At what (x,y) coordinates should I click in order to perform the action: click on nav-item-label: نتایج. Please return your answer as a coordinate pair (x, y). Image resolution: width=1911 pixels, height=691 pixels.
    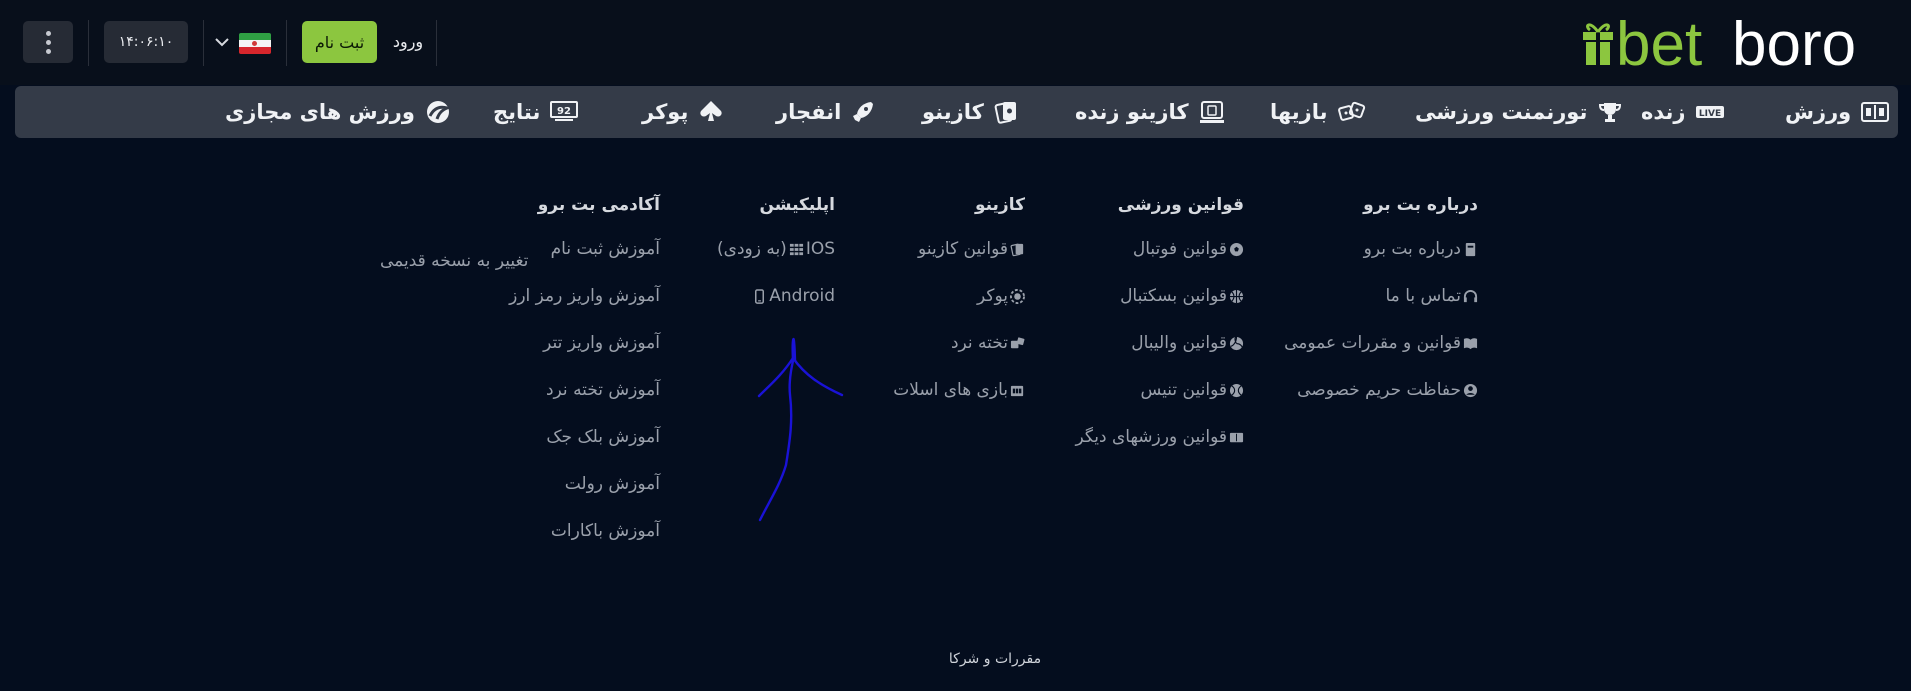
    Looking at the image, I should click on (517, 112).